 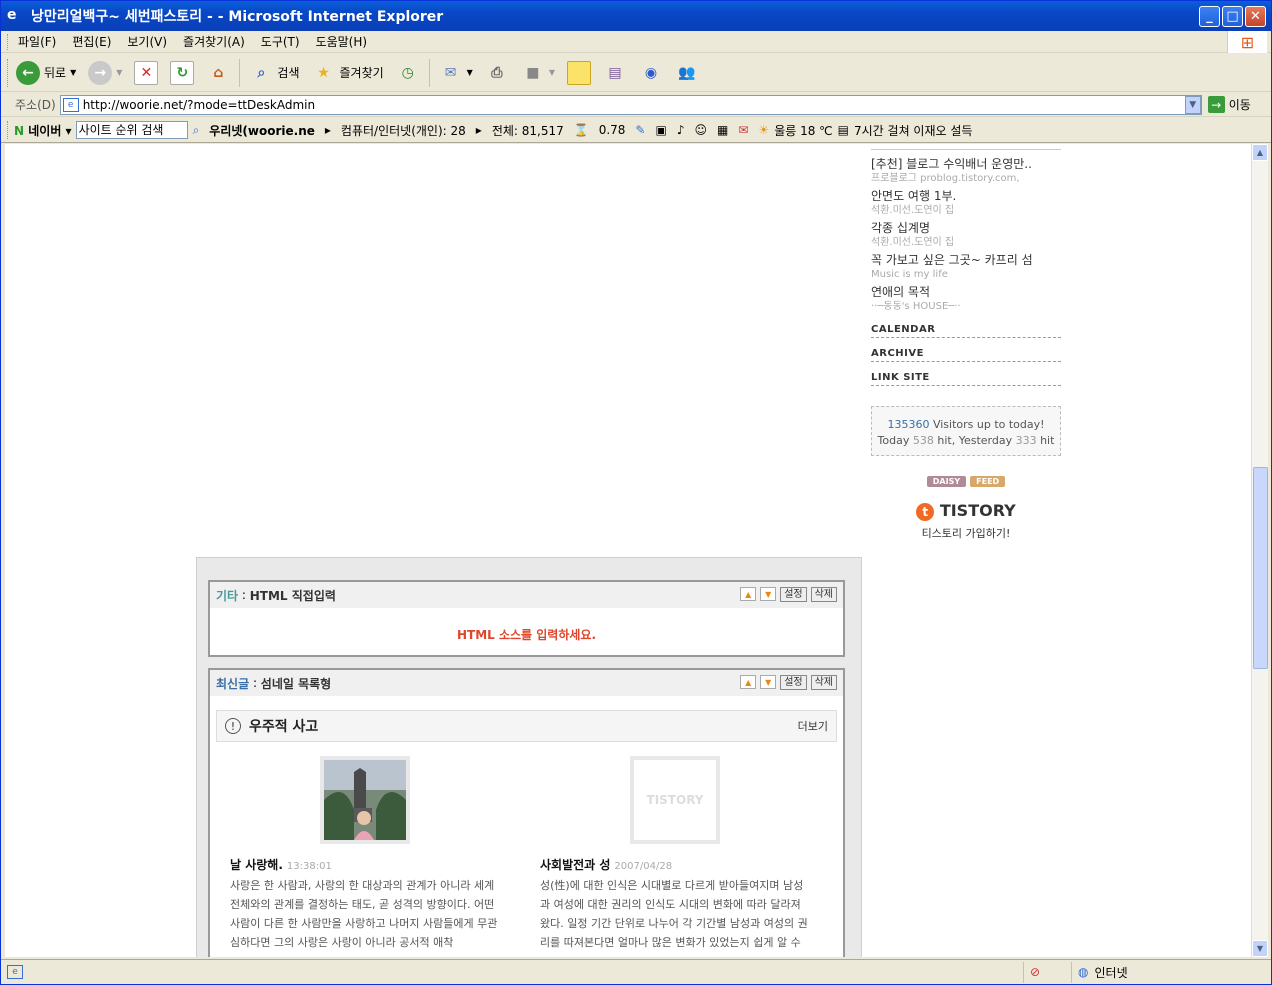 I want to click on menu-tools: 도구(T), so click(x=280, y=41).